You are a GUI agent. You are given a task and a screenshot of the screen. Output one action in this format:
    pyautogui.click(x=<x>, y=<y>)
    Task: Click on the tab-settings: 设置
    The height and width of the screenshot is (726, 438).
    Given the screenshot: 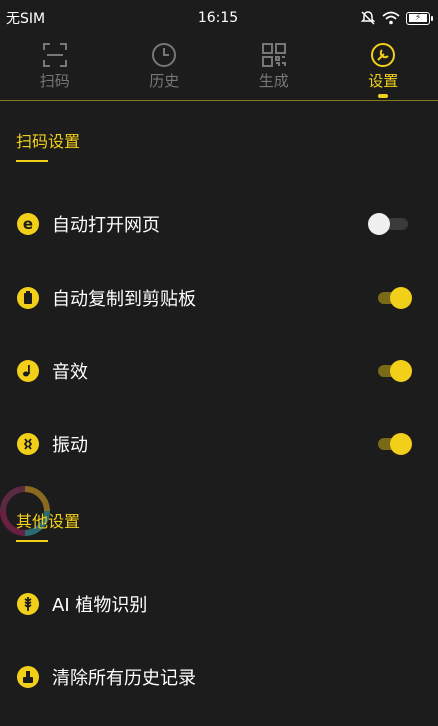 What is the action you would take?
    pyautogui.click(x=383, y=68)
    